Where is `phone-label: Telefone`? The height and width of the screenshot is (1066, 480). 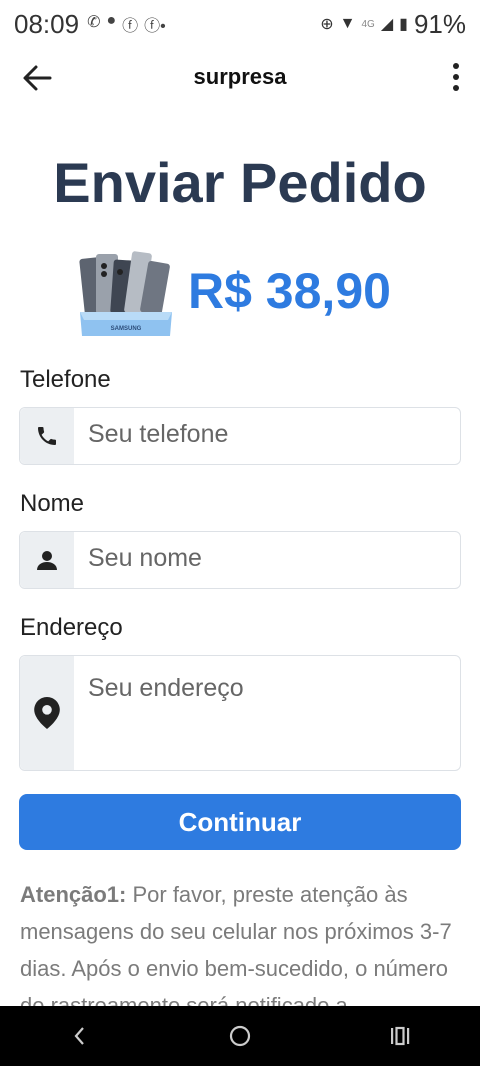
phone-label: Telefone is located at coordinates (65, 379).